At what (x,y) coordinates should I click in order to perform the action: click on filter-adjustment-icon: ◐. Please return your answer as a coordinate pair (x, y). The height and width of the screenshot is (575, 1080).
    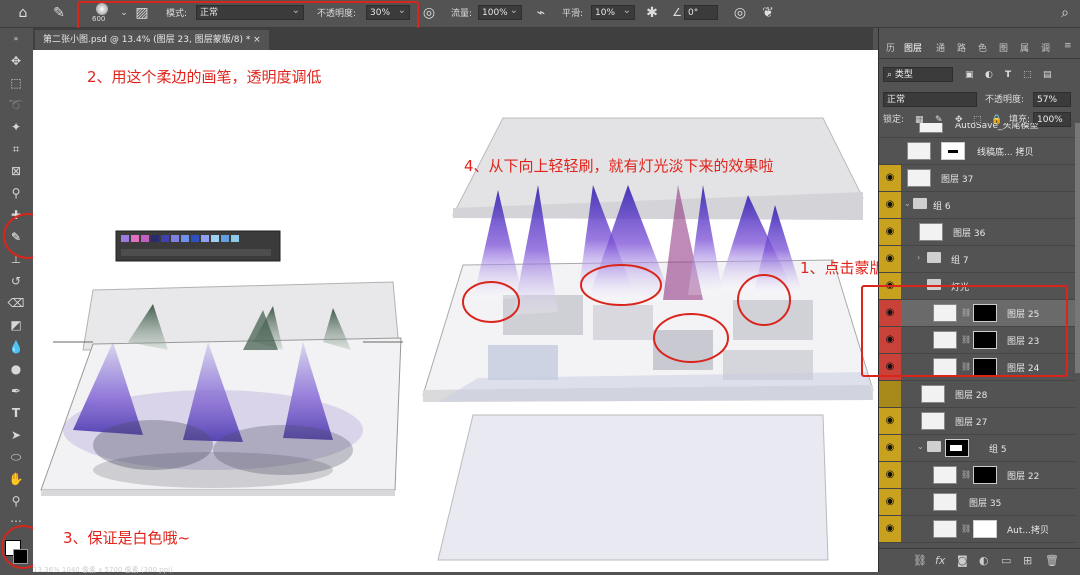
    Looking at the image, I should click on (989, 75).